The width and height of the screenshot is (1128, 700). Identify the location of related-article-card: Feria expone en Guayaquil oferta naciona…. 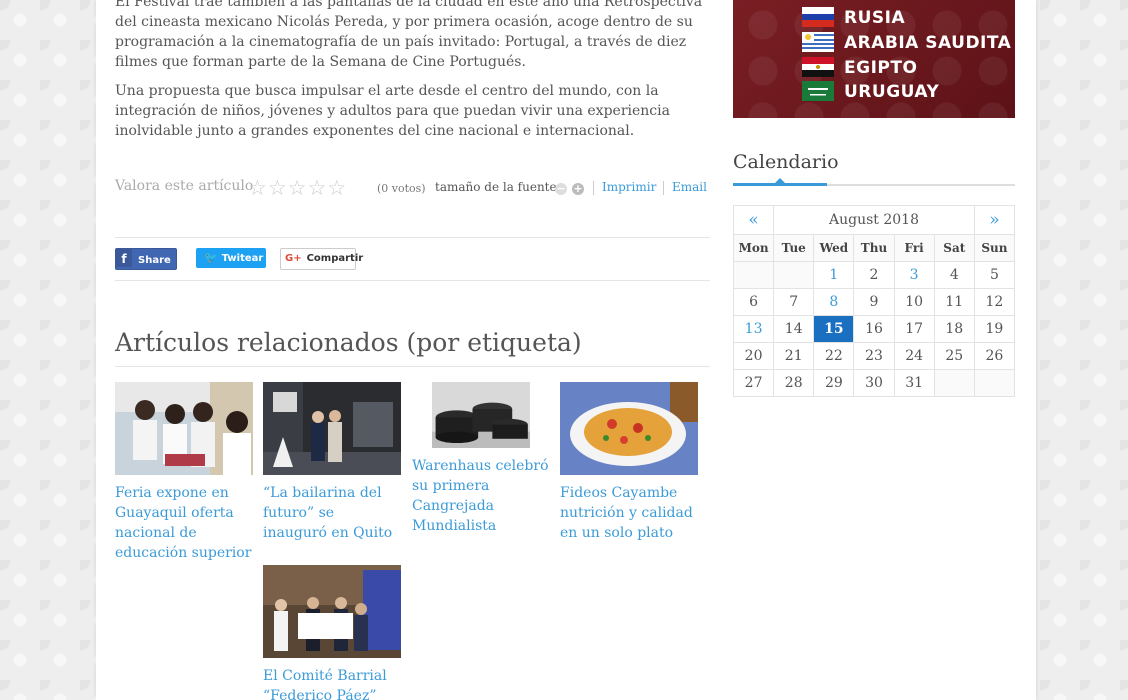
(184, 472).